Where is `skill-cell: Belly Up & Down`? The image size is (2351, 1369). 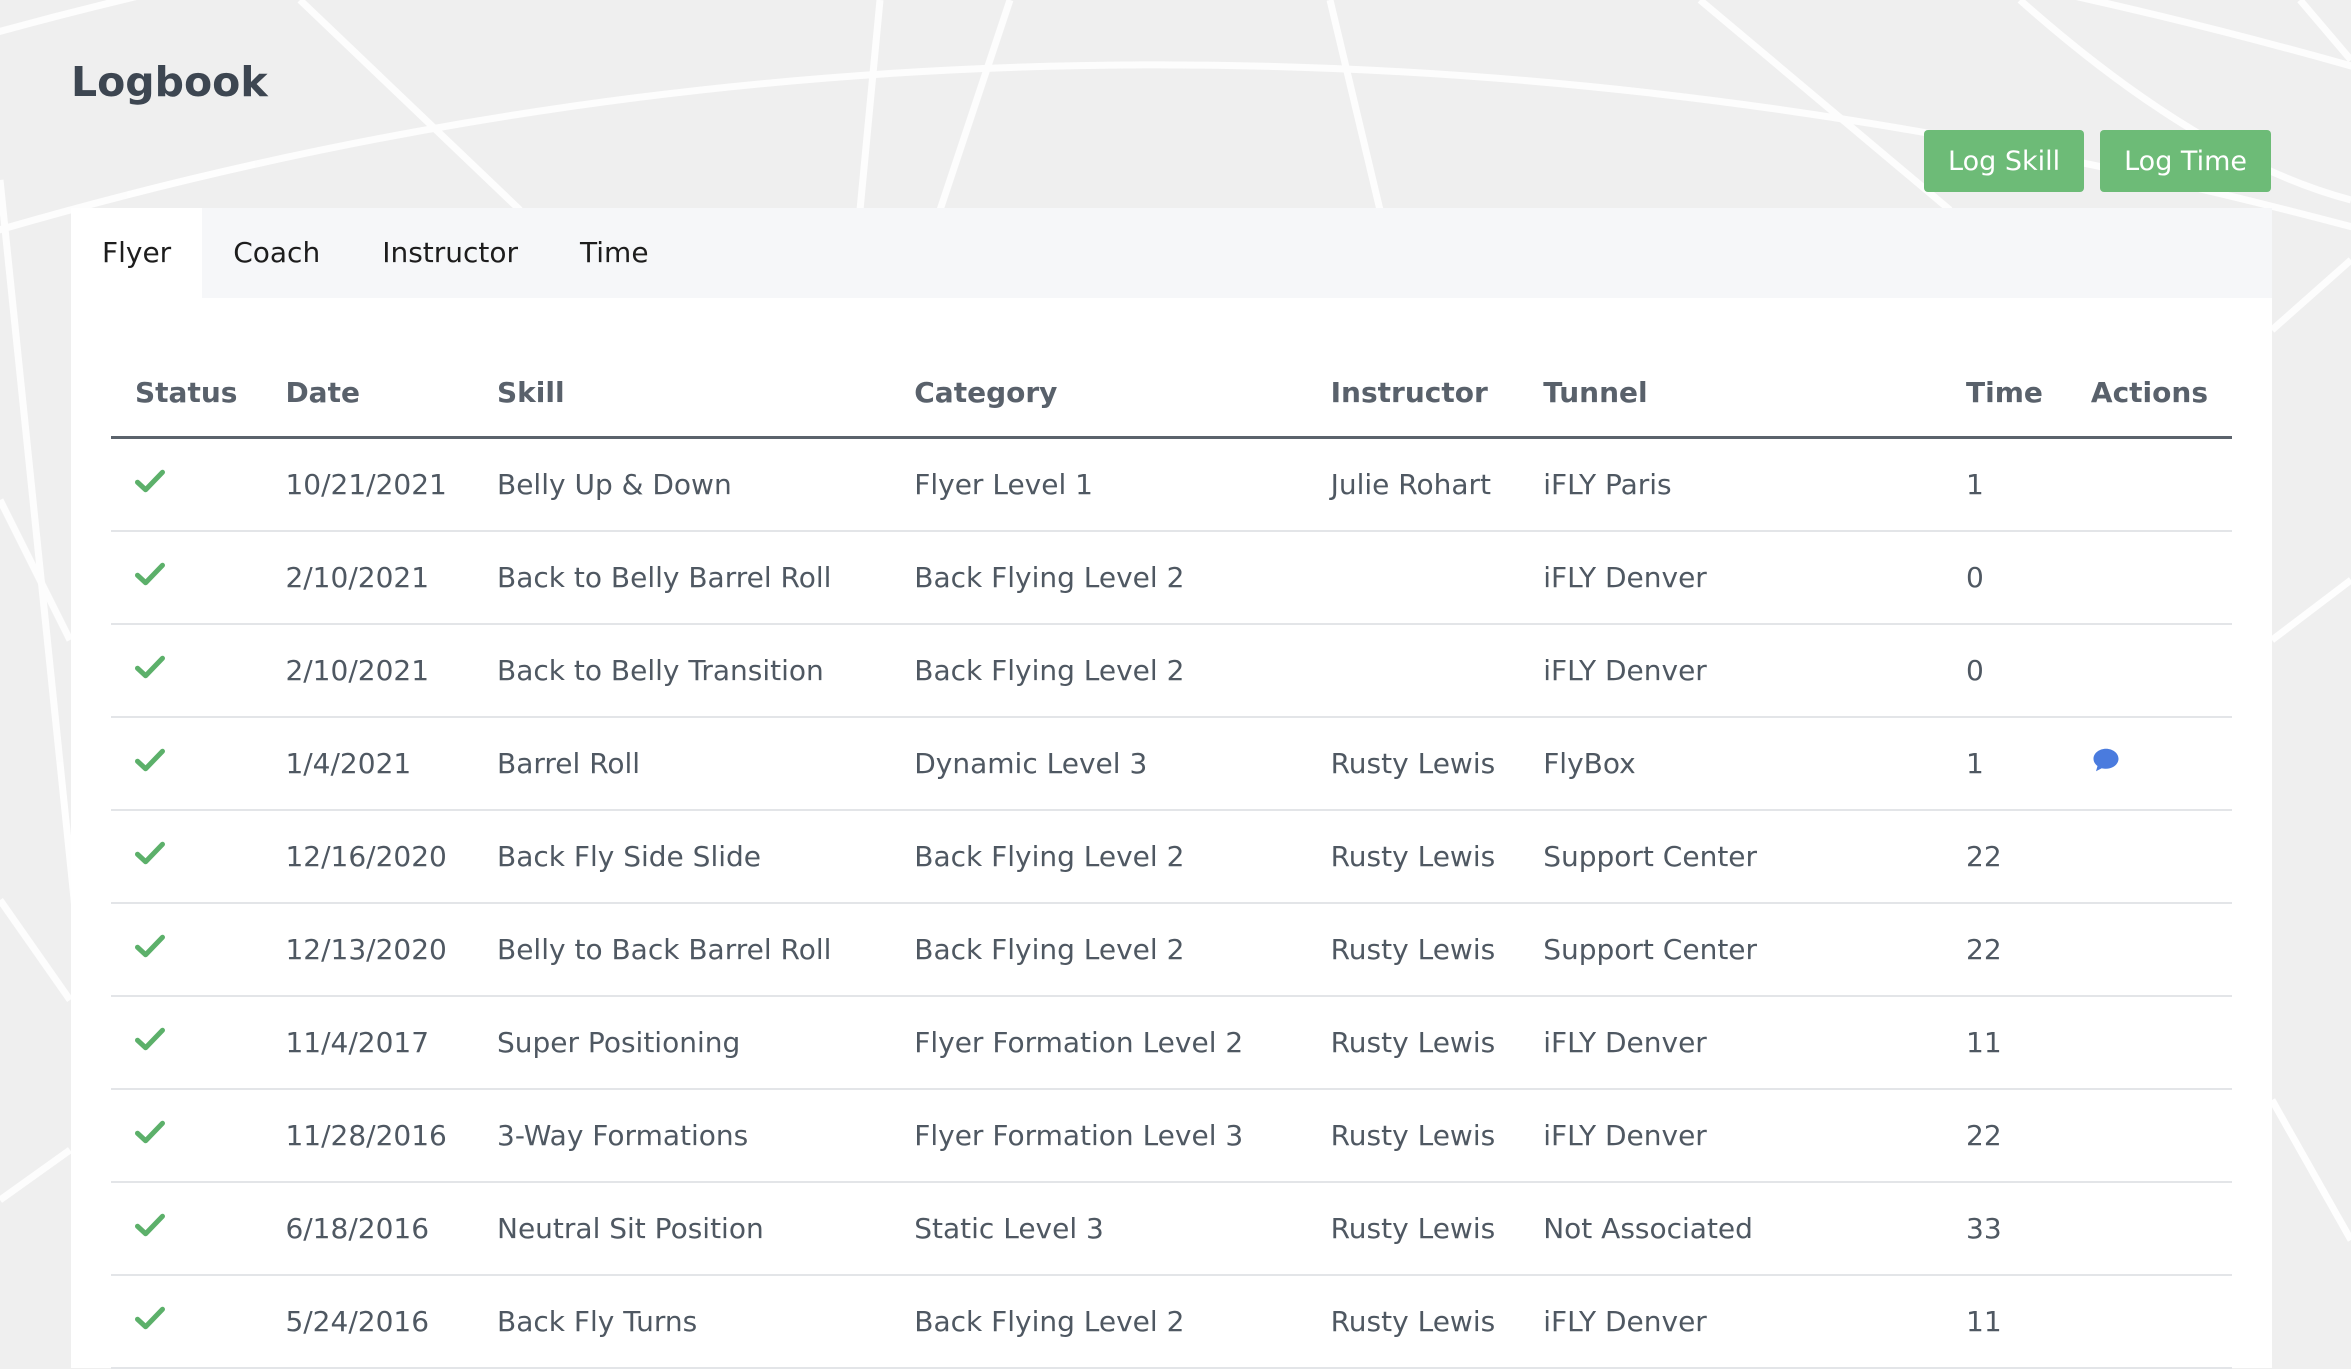
skill-cell: Belly Up & Down is located at coordinates (682, 484).